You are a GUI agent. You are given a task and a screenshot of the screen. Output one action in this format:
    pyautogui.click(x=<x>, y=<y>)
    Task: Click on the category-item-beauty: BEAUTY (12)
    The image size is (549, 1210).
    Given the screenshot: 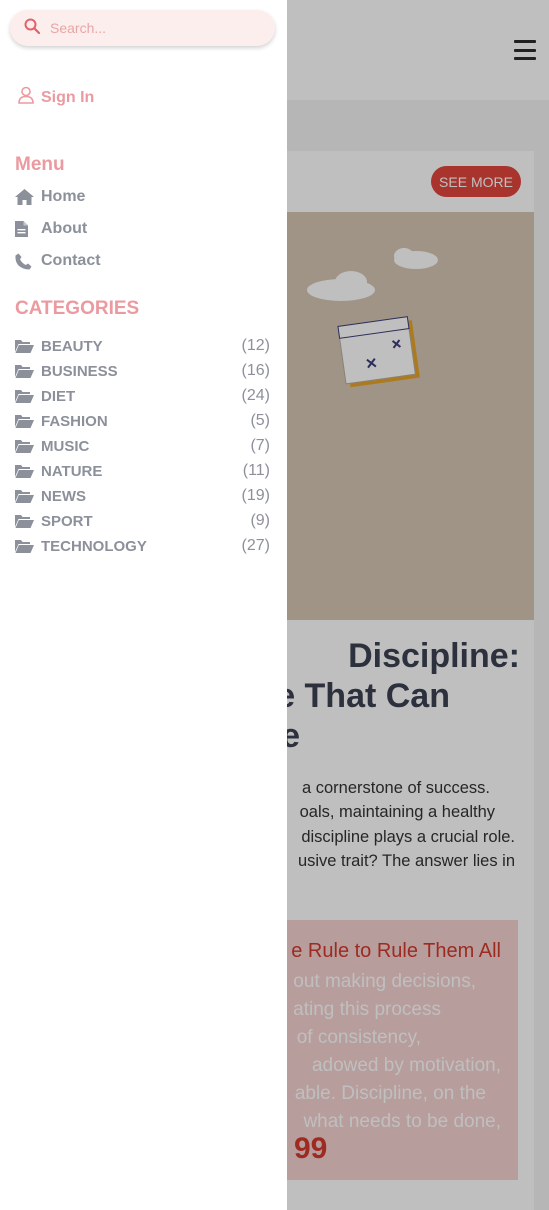 What is the action you would take?
    pyautogui.click(x=142, y=346)
    